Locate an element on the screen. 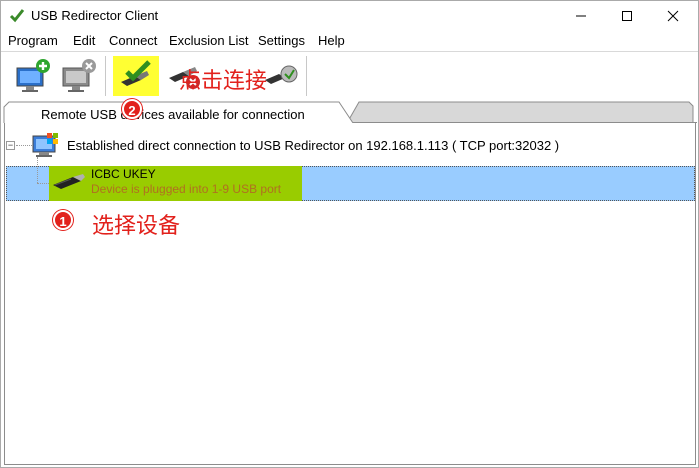 The image size is (699, 468). menu-exclusion-list: Exclusion List is located at coordinates (208, 40).